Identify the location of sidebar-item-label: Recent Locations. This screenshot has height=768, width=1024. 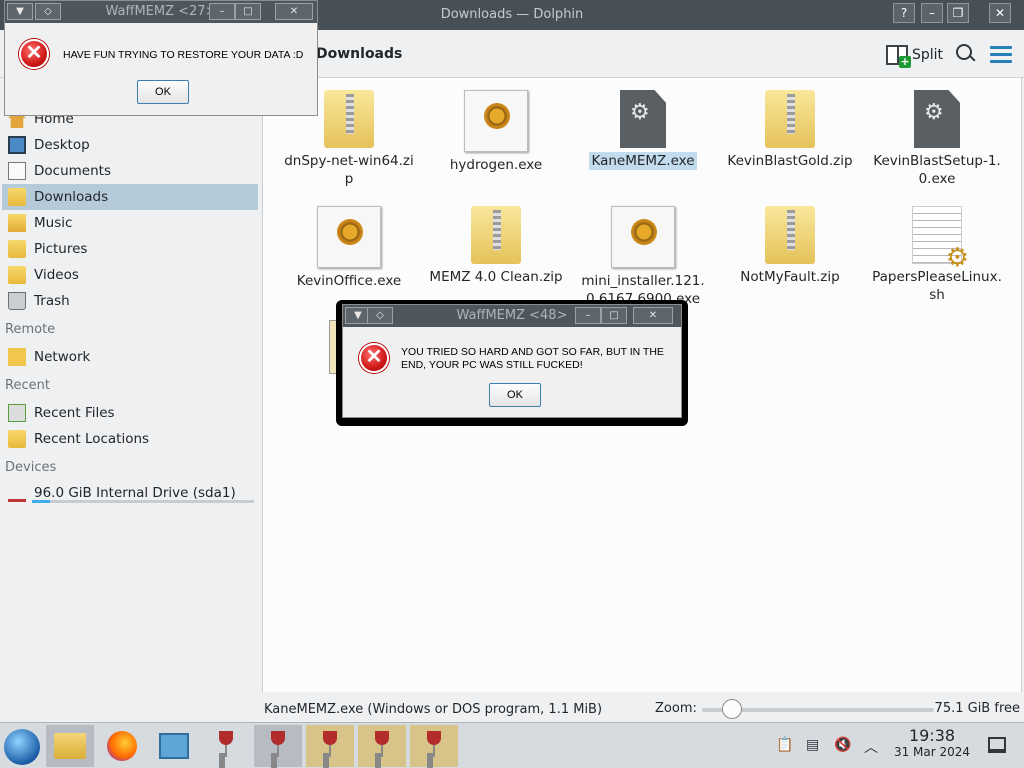
(92, 439).